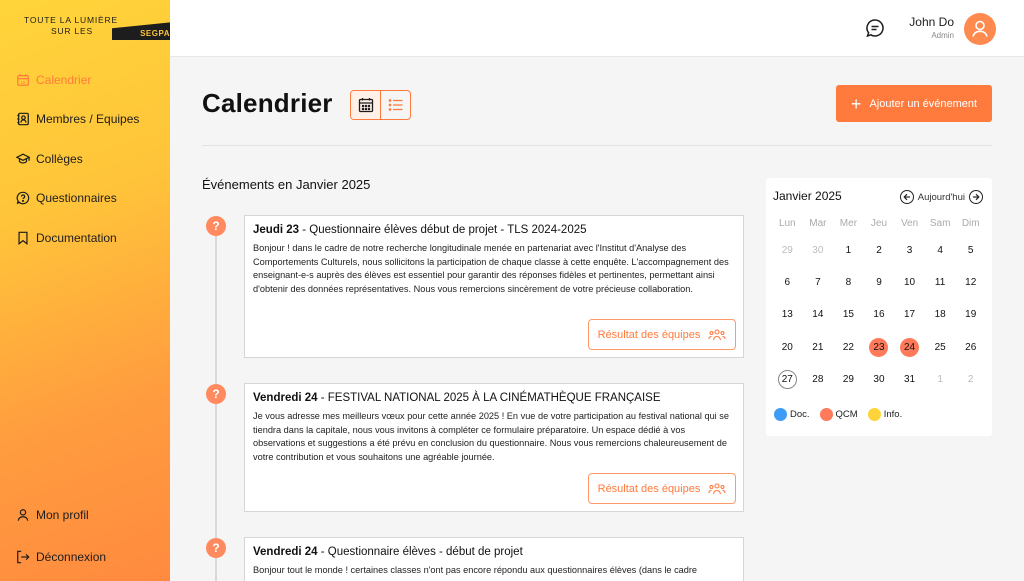 The width and height of the screenshot is (1024, 581). I want to click on page-title: Calendrier, so click(267, 103).